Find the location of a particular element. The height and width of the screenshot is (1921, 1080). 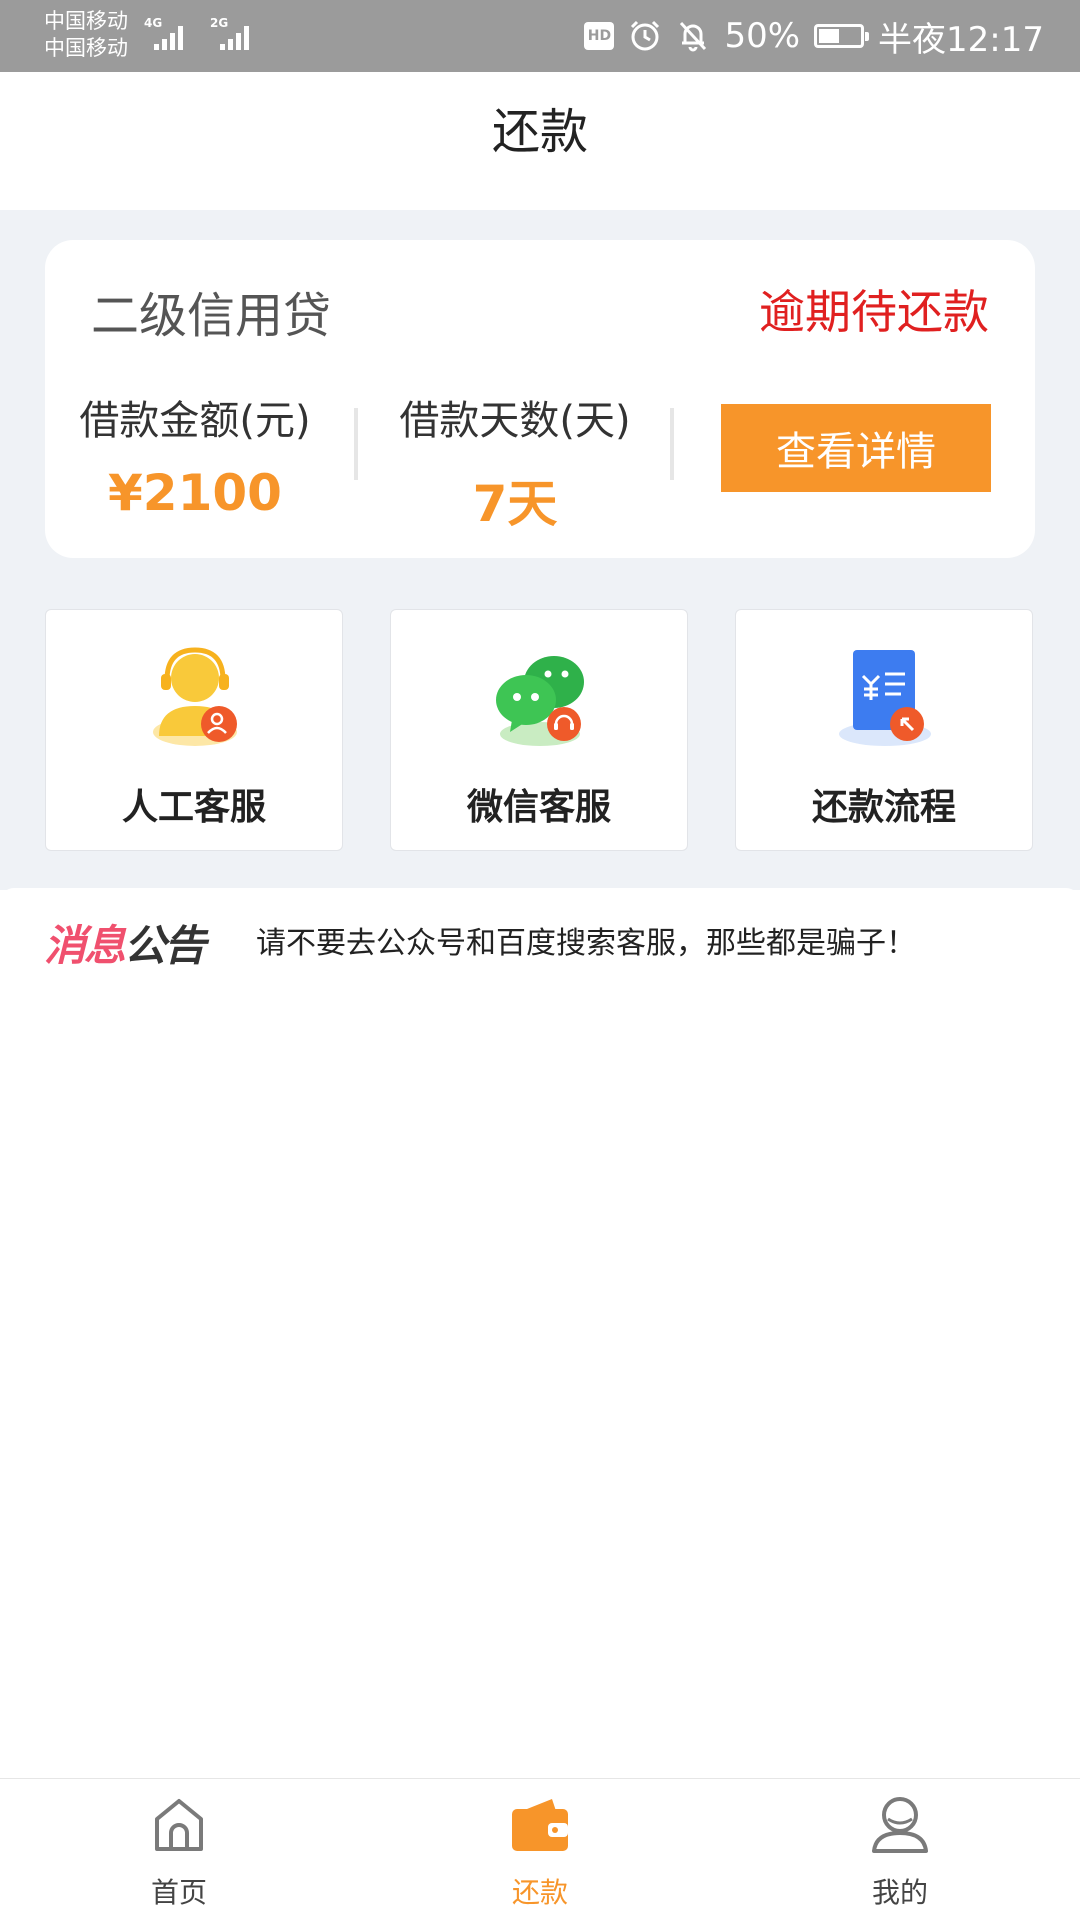

header: 还款 is located at coordinates (540, 141).